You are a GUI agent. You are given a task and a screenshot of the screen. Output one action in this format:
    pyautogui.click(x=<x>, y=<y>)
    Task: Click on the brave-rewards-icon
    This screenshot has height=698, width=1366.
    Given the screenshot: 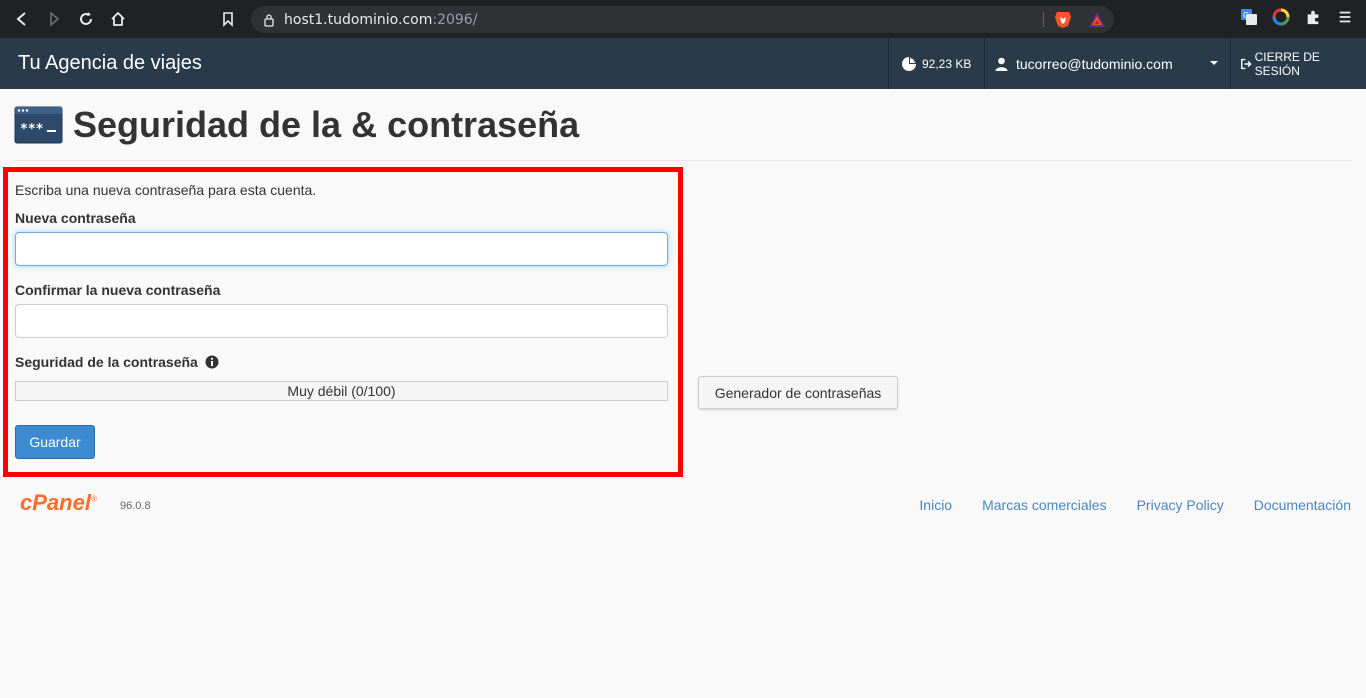 What is the action you would take?
    pyautogui.click(x=1097, y=19)
    